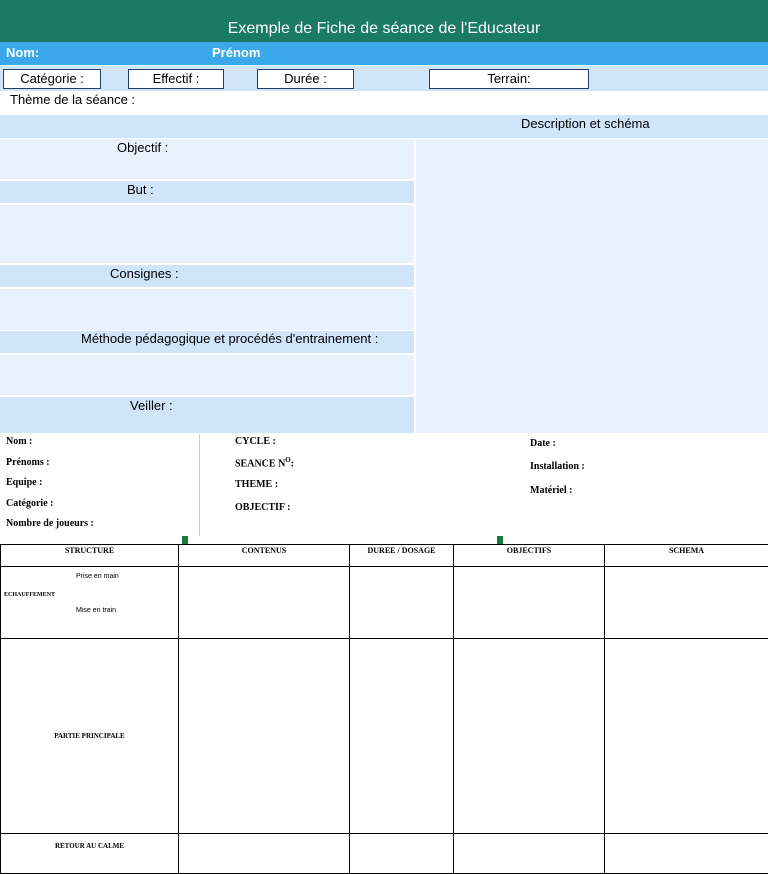 Image resolution: width=768 pixels, height=874 pixels. Describe the element at coordinates (402, 736) in the screenshot. I see `principale-duree-cell` at that location.